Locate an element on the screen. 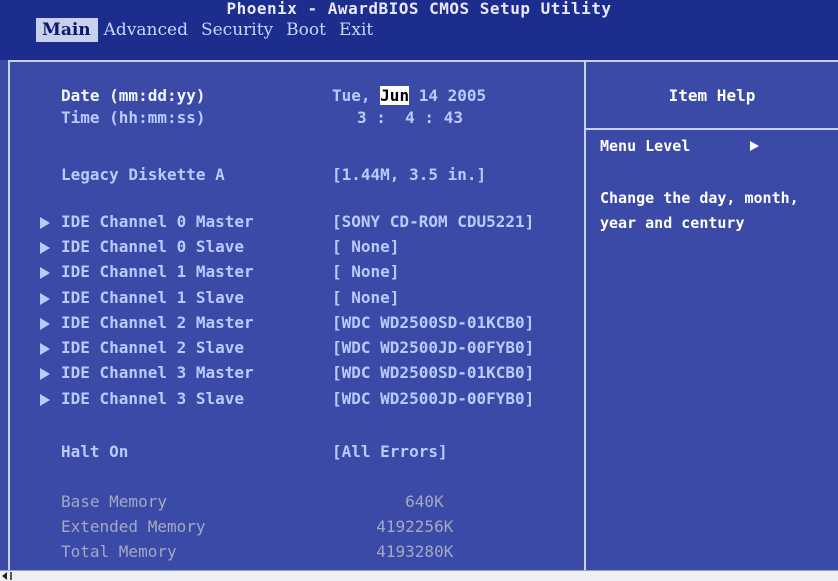  halt-on-row: Halt On [All Errors] is located at coordinates (292, 452).